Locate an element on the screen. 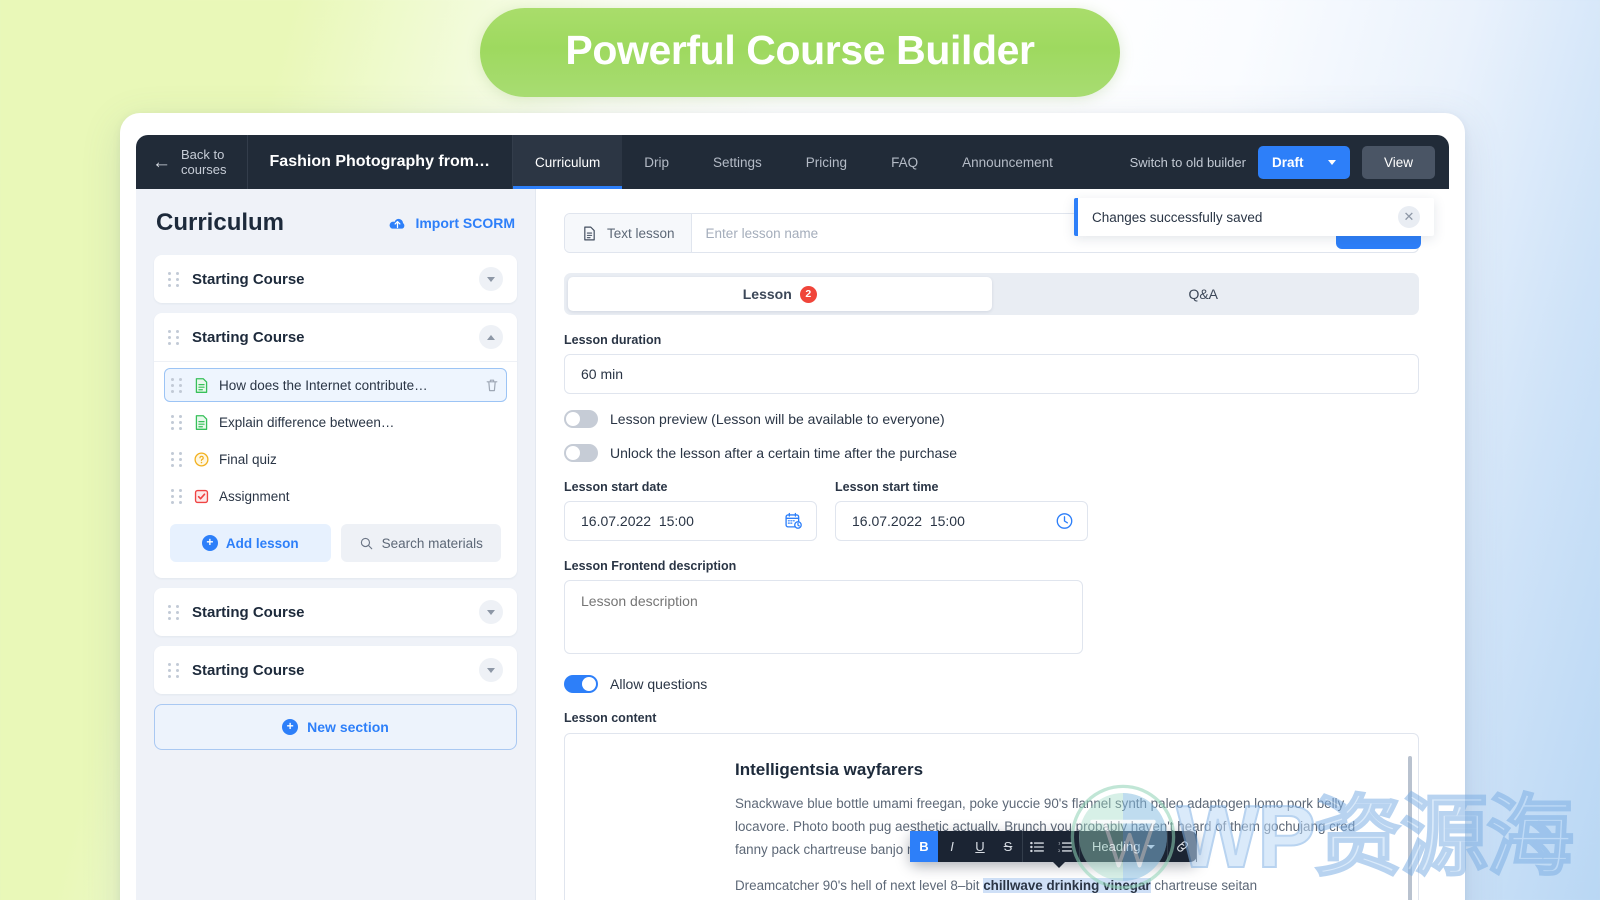  tab-pricing: Pricing is located at coordinates (826, 162).